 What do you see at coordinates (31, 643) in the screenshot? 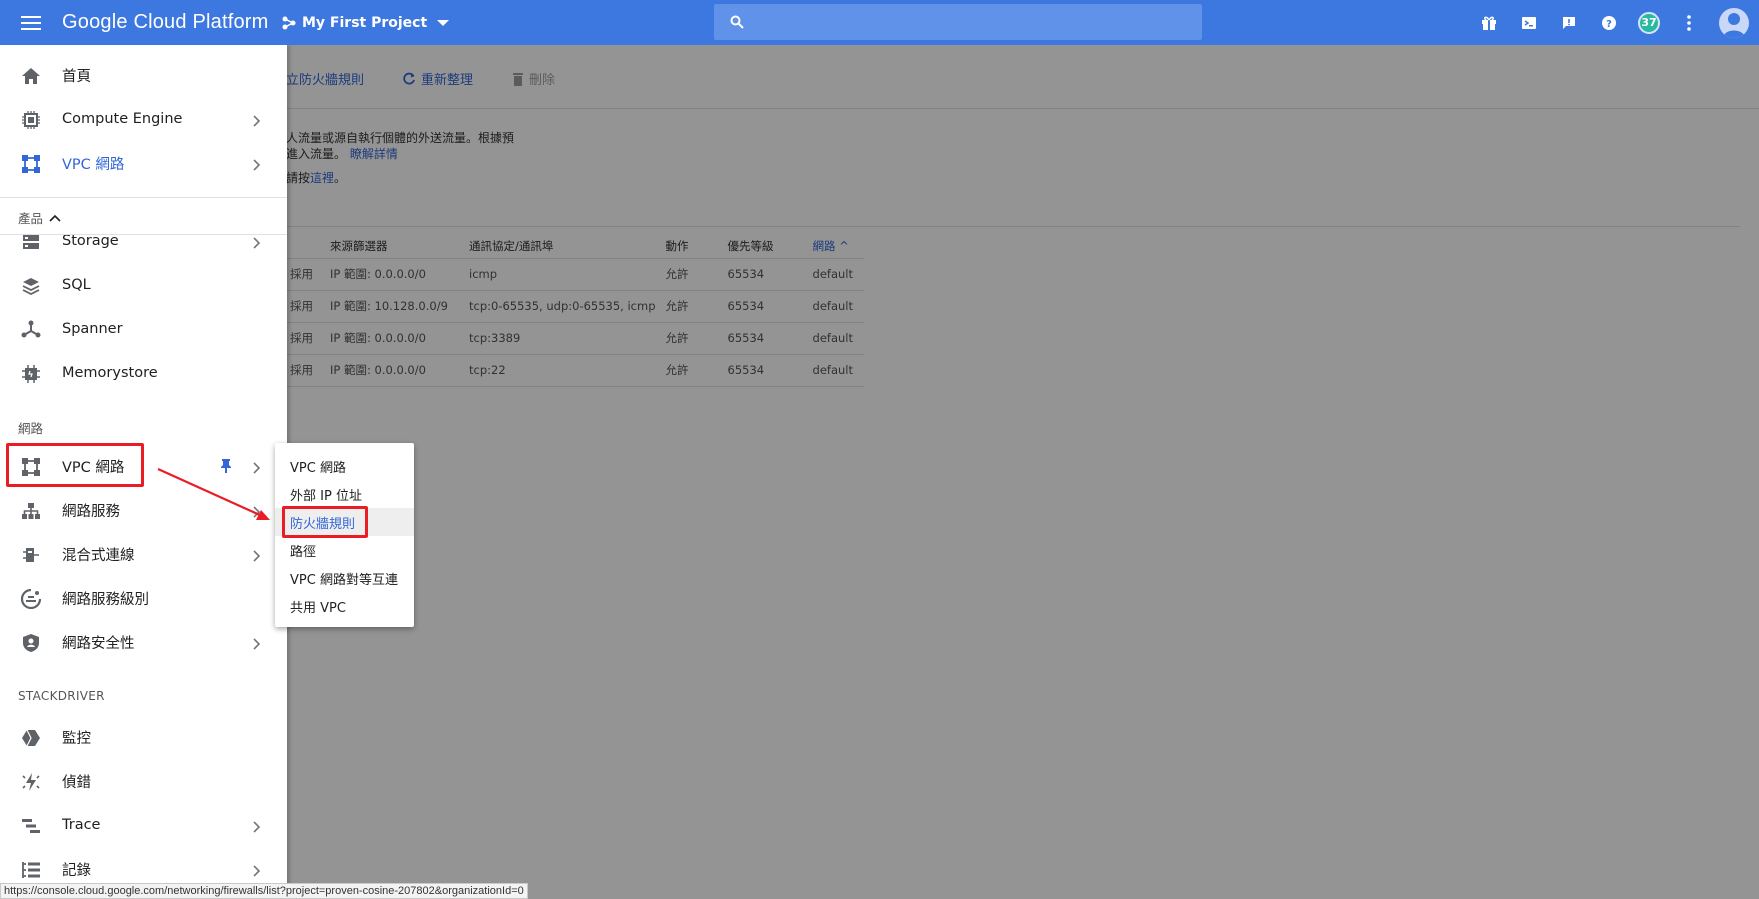
I see `network-security-icon` at bounding box center [31, 643].